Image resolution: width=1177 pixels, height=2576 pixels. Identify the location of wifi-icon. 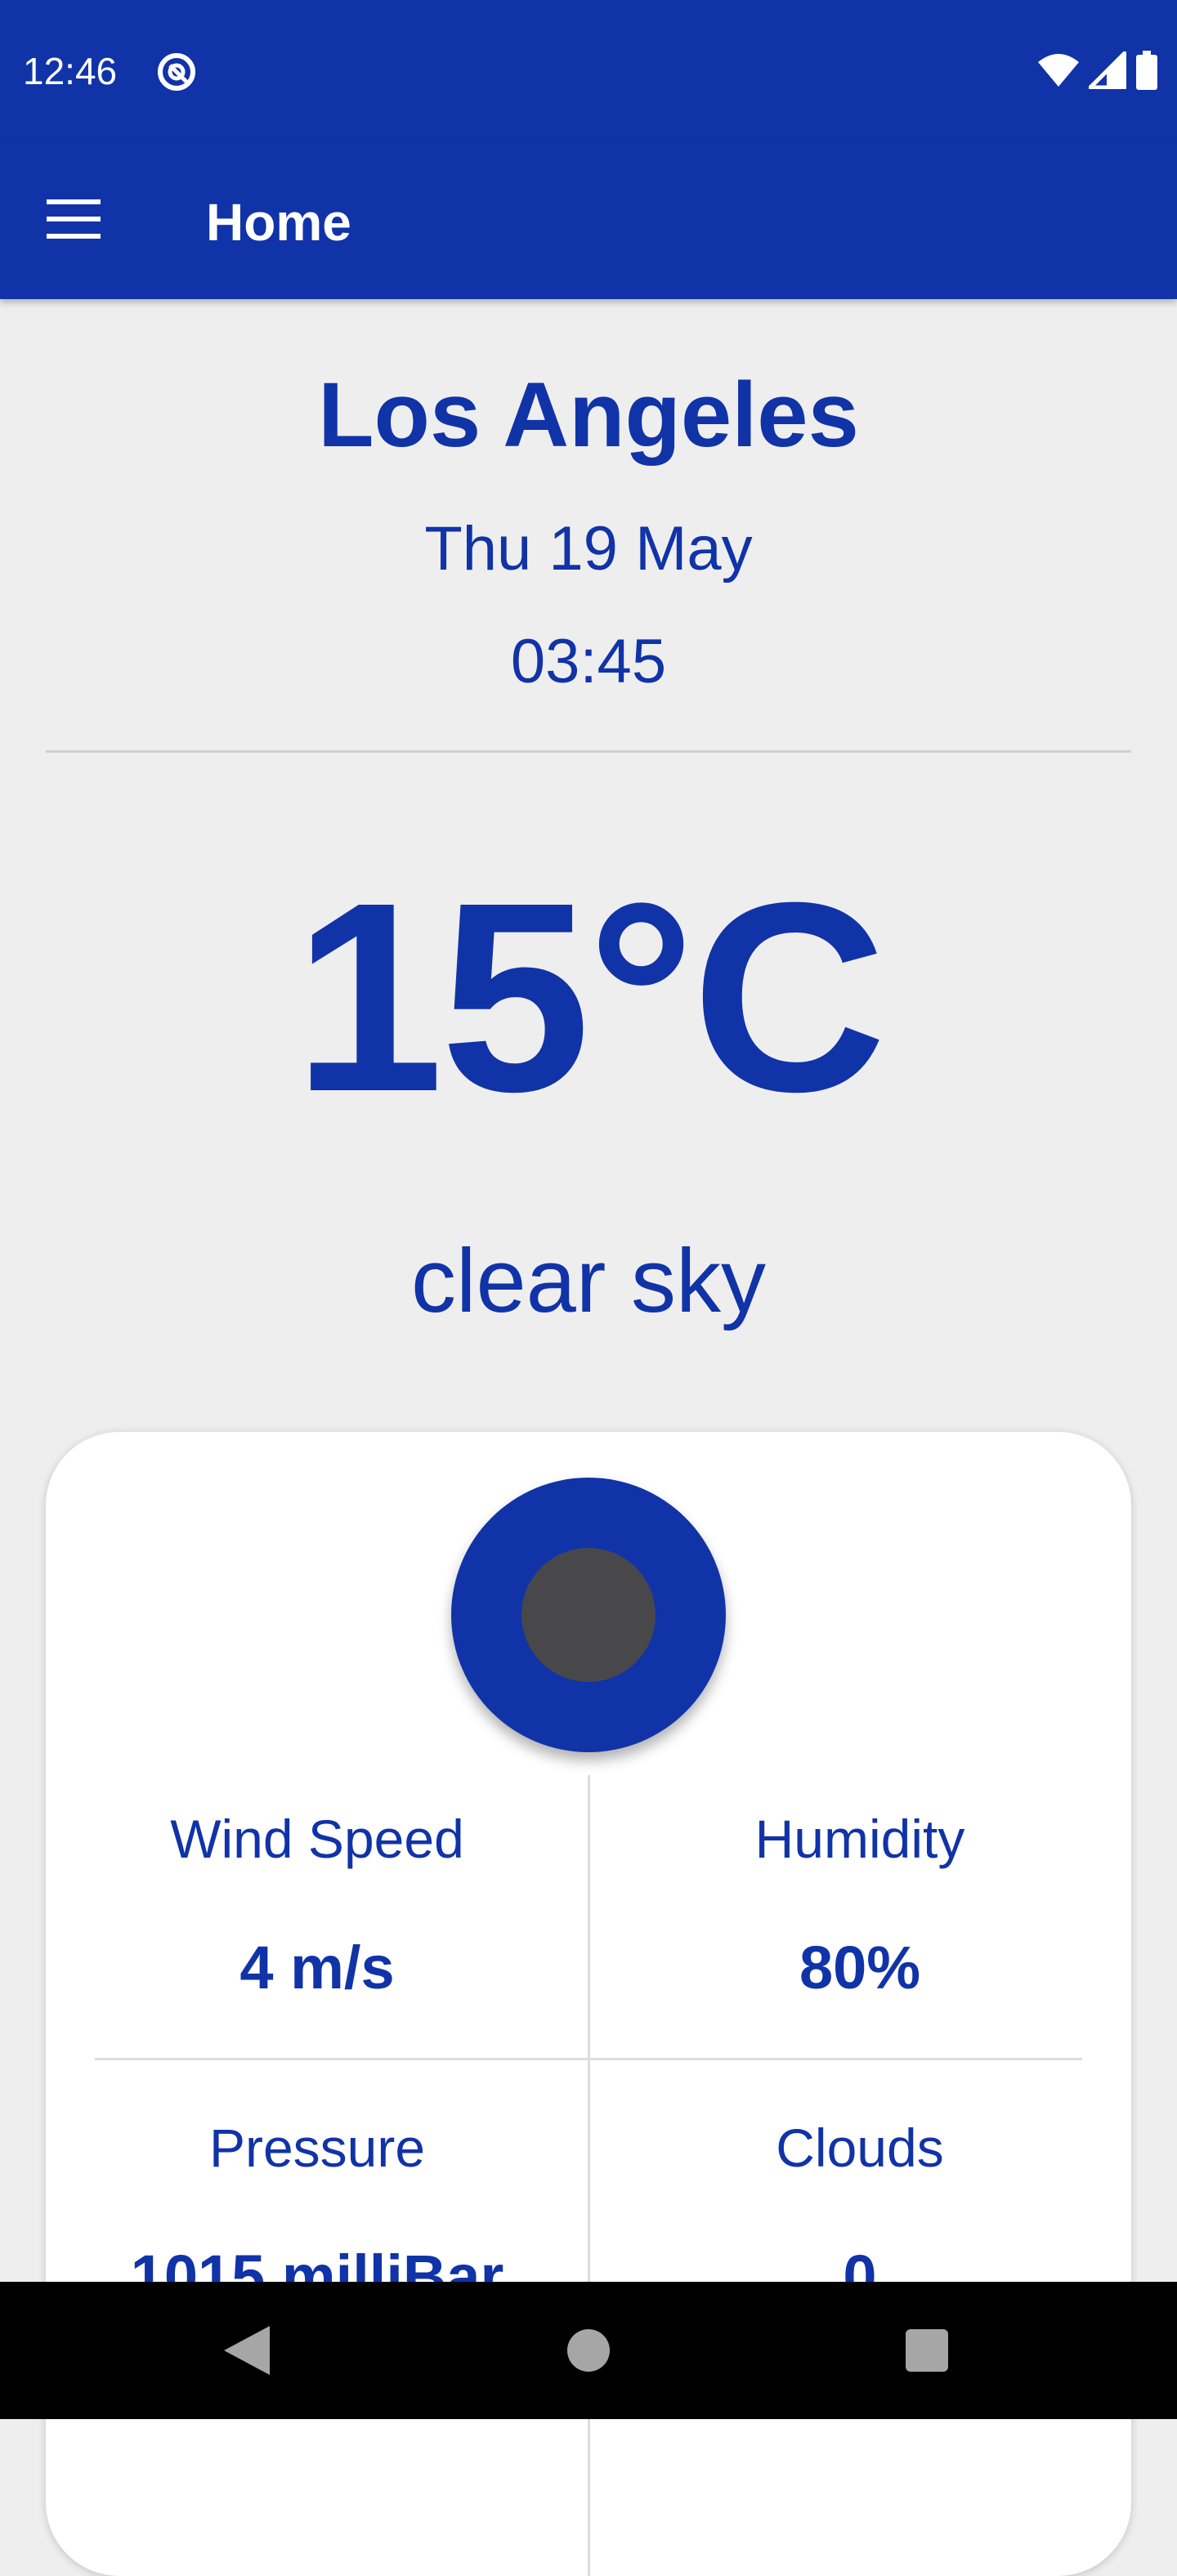
(1058, 72).